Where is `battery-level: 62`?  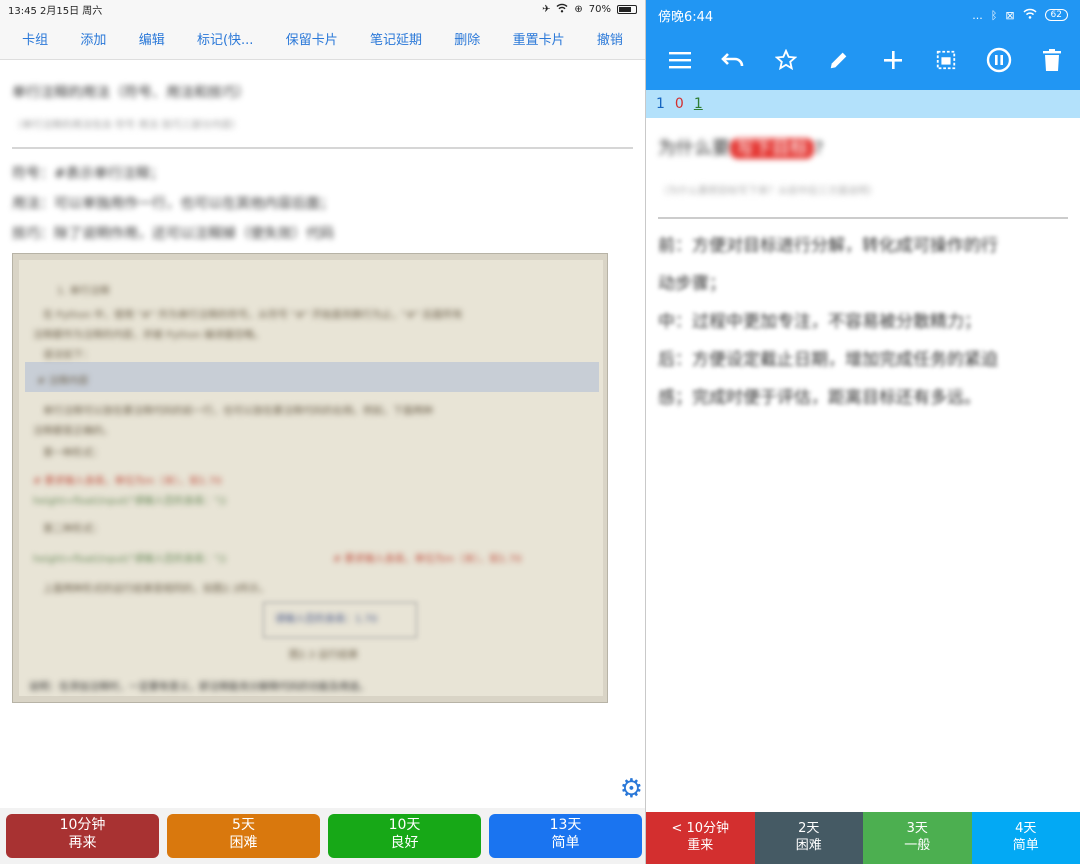 battery-level: 62 is located at coordinates (1056, 15).